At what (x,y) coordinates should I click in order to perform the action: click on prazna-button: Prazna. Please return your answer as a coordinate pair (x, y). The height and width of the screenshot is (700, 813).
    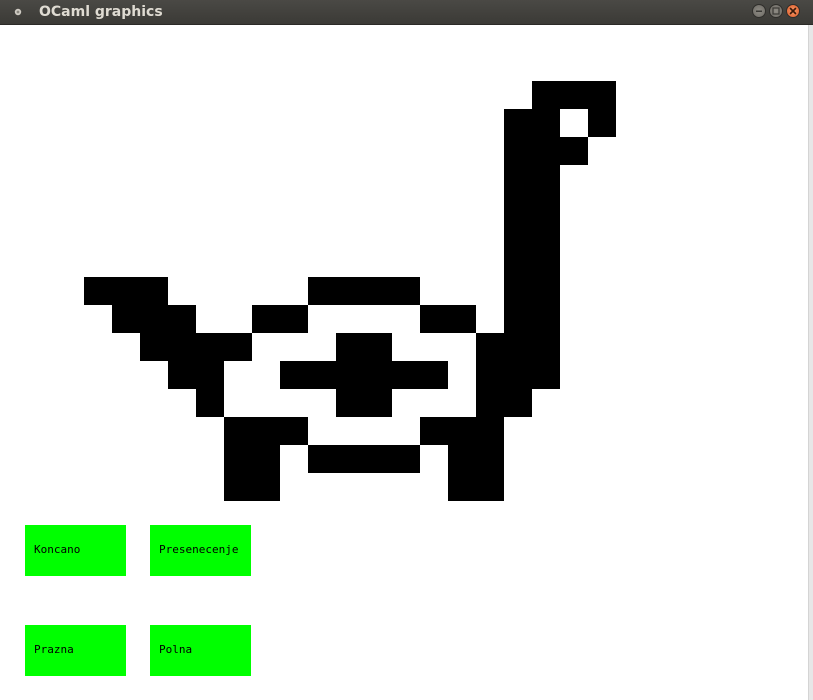
    Looking at the image, I should click on (75, 650).